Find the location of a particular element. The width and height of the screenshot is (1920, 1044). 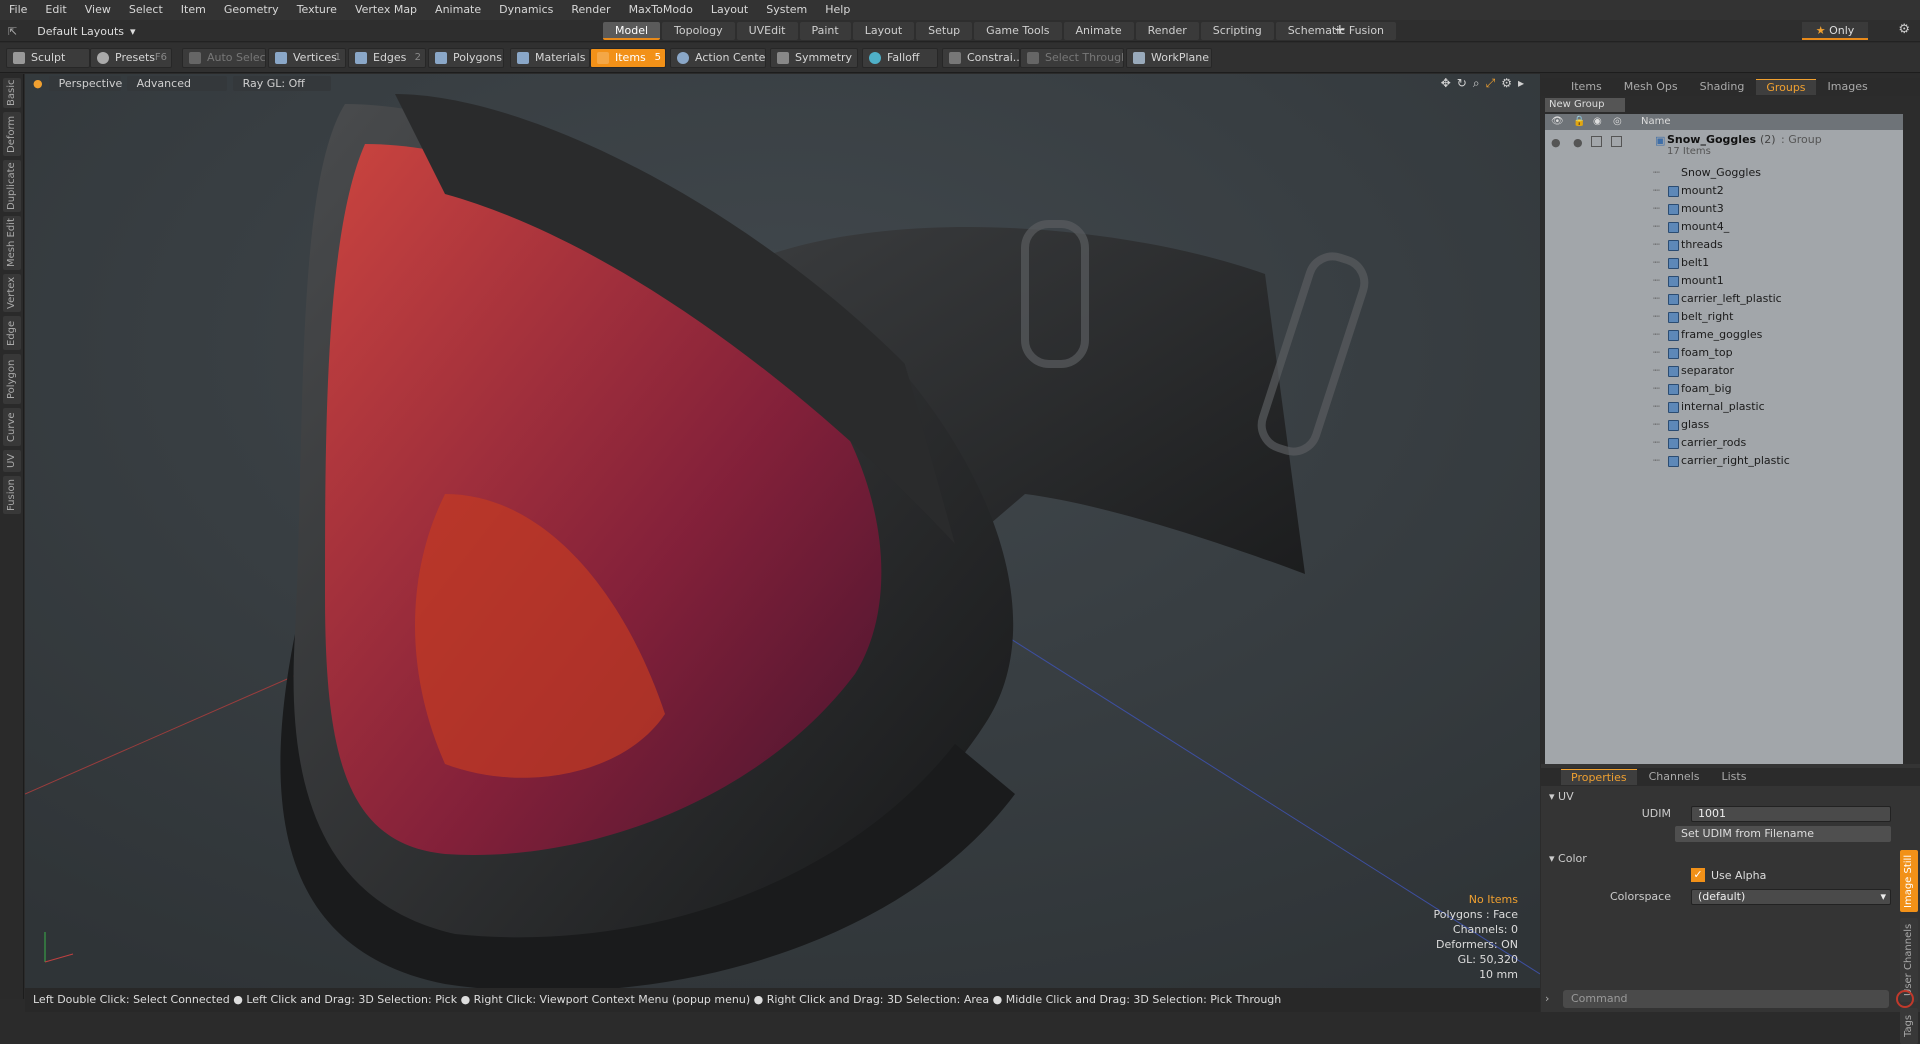

tree-item: ┈ belt_right is located at coordinates (1724, 317).